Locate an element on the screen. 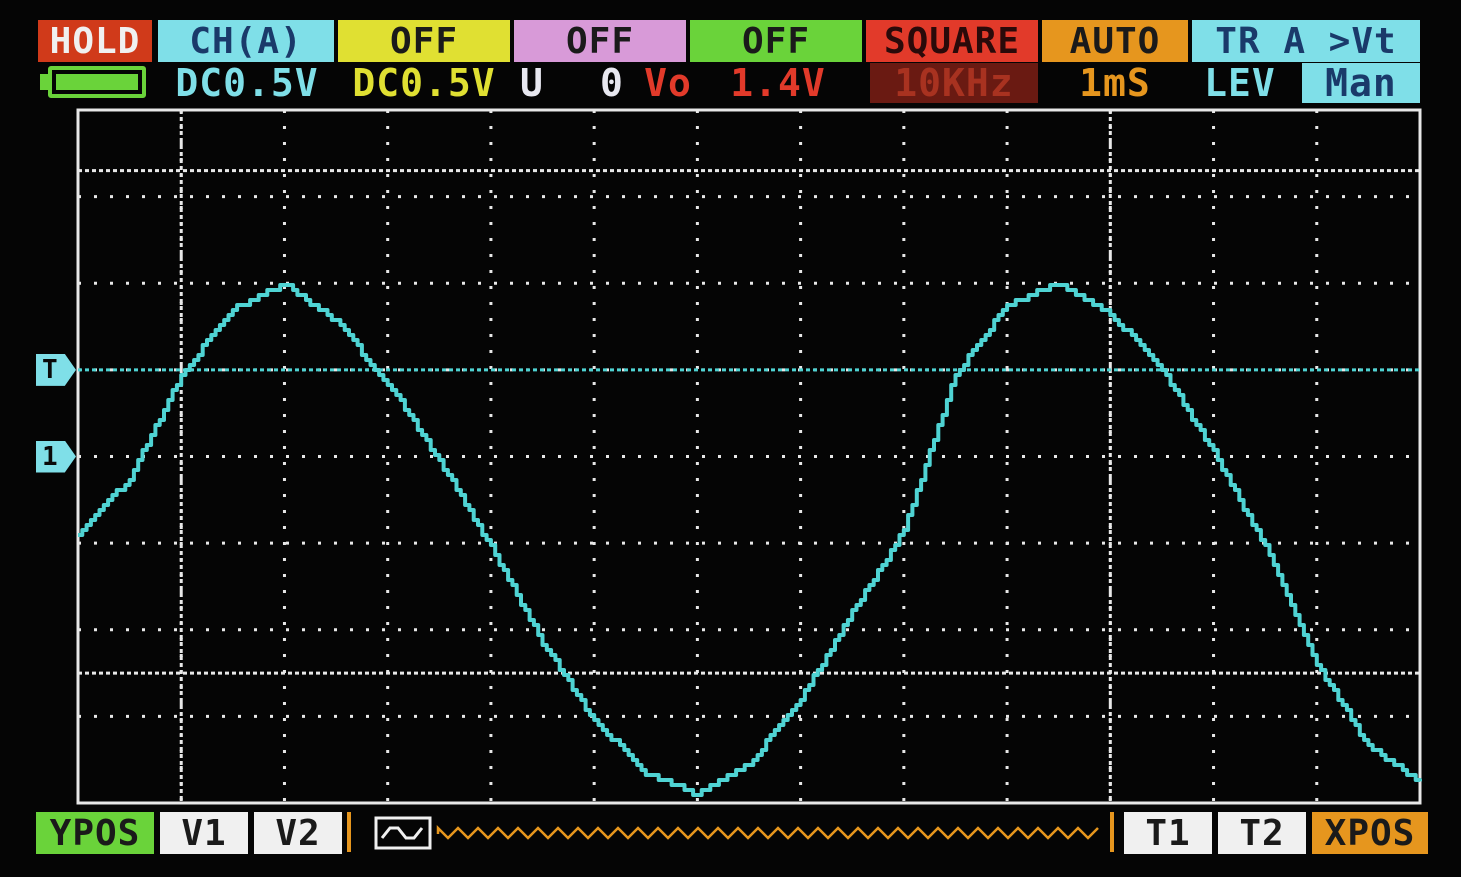 The height and width of the screenshot is (877, 1461). ypos-button: YPOS is located at coordinates (95, 833).